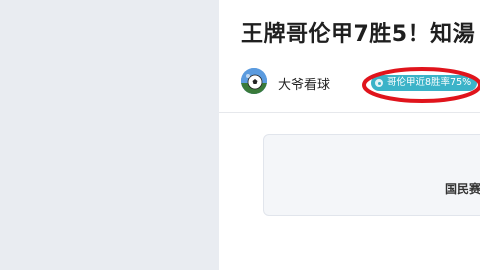 The width and height of the screenshot is (480, 270). Describe the element at coordinates (379, 83) in the screenshot. I see `tag-badge-icon` at that location.